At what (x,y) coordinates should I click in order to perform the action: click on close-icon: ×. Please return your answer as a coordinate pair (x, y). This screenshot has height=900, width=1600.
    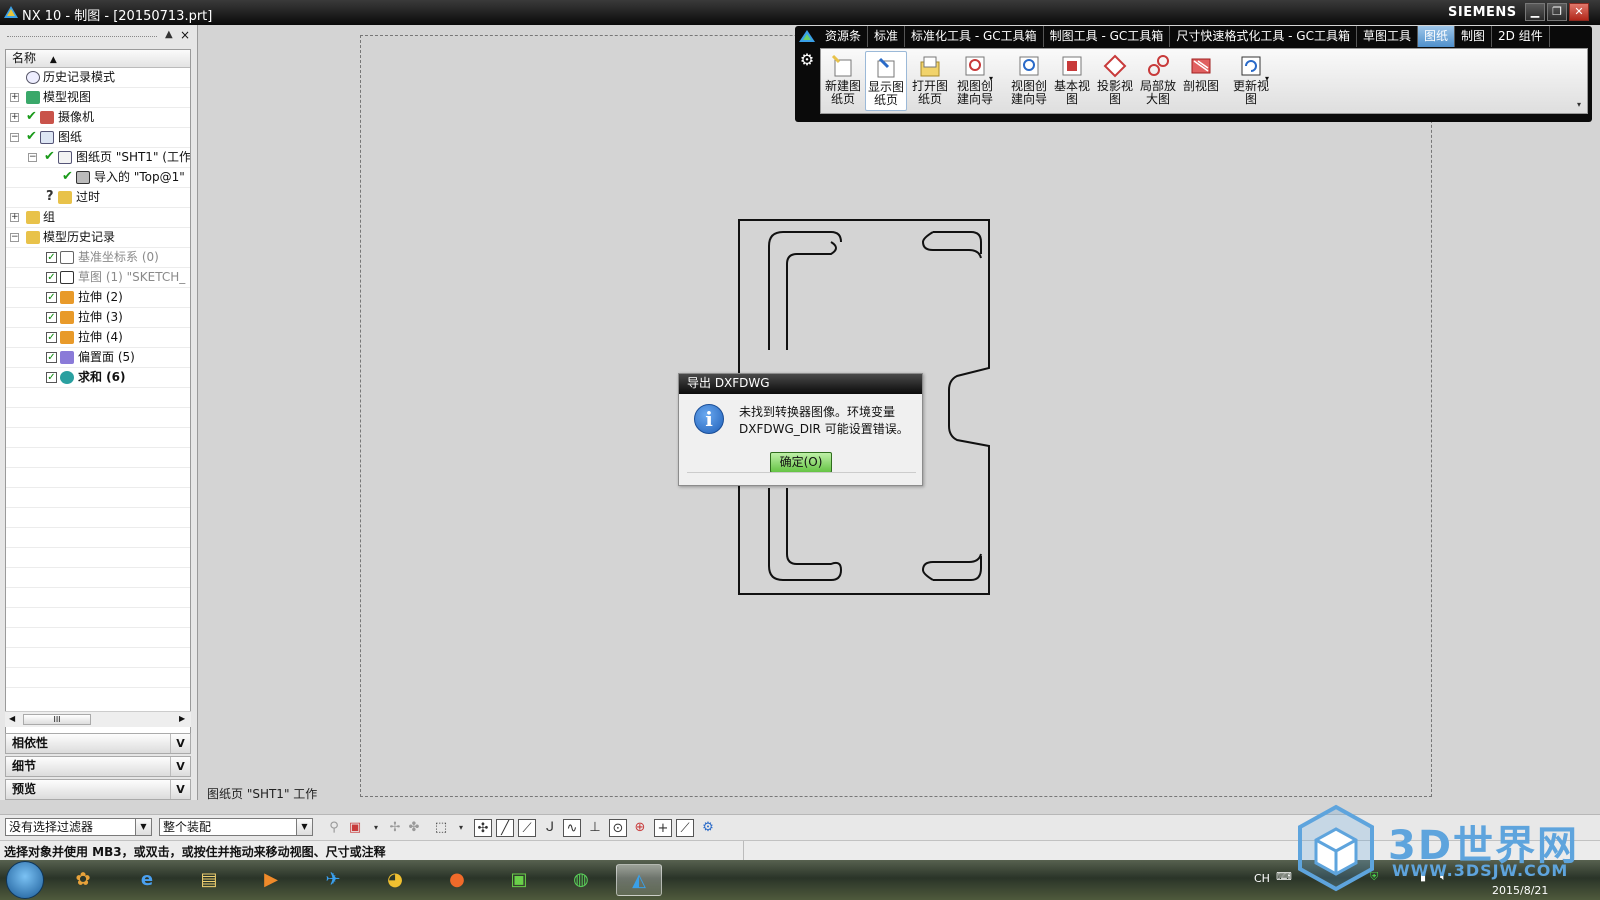
    Looking at the image, I should click on (185, 35).